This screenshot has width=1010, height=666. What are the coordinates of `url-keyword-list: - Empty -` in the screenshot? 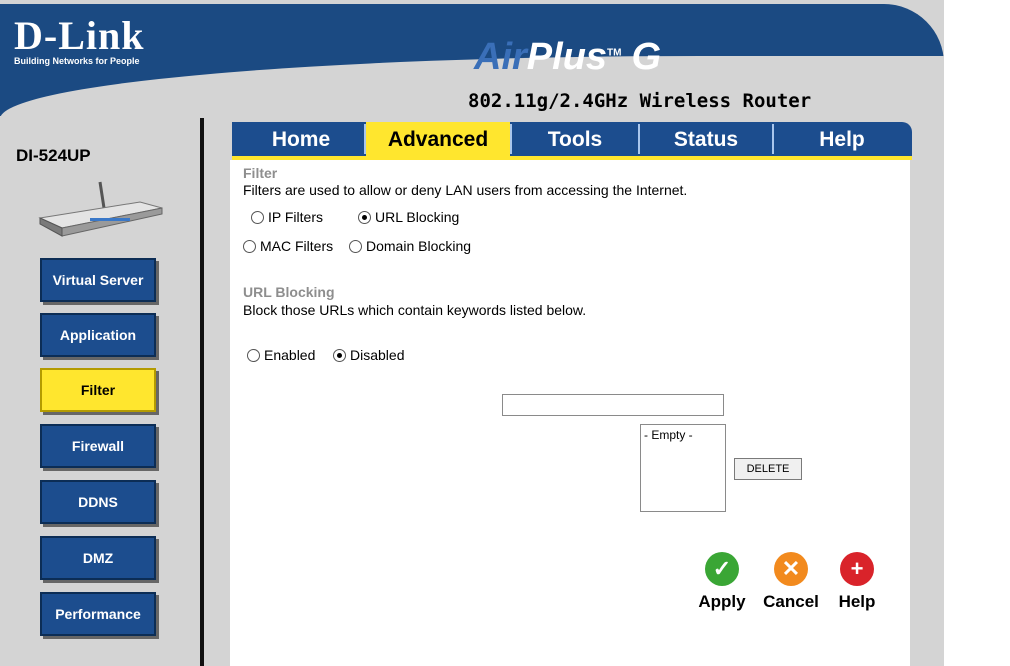 It's located at (683, 468).